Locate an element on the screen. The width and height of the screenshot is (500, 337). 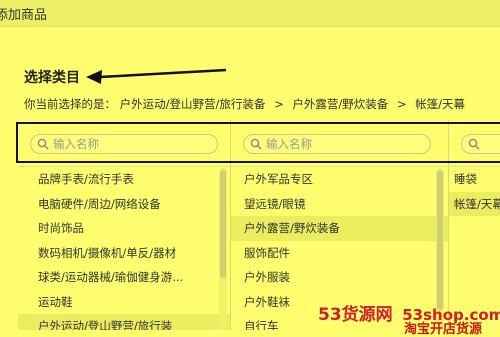
list-item-selected: 户外露营/野炊装备 is located at coordinates (339, 228).